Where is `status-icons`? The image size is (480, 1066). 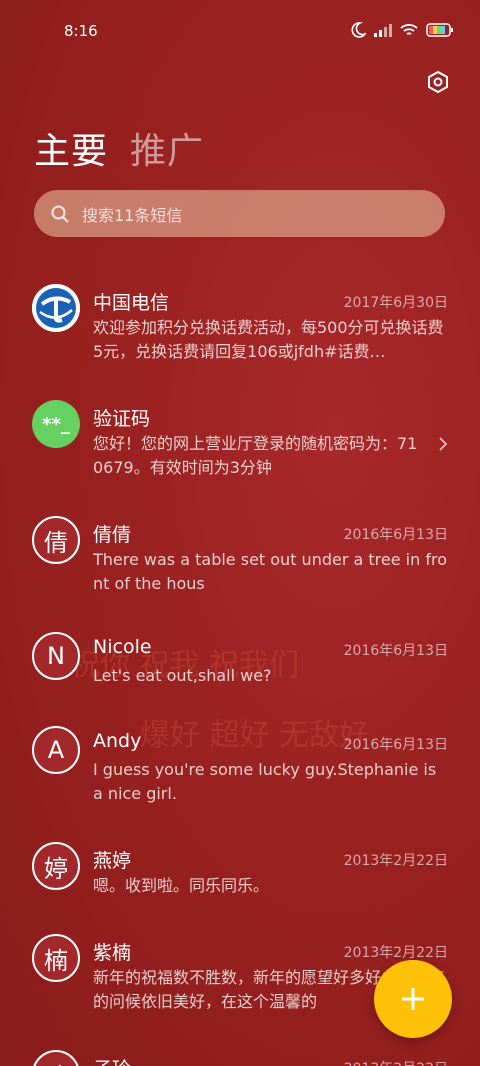
status-icons is located at coordinates (402, 30).